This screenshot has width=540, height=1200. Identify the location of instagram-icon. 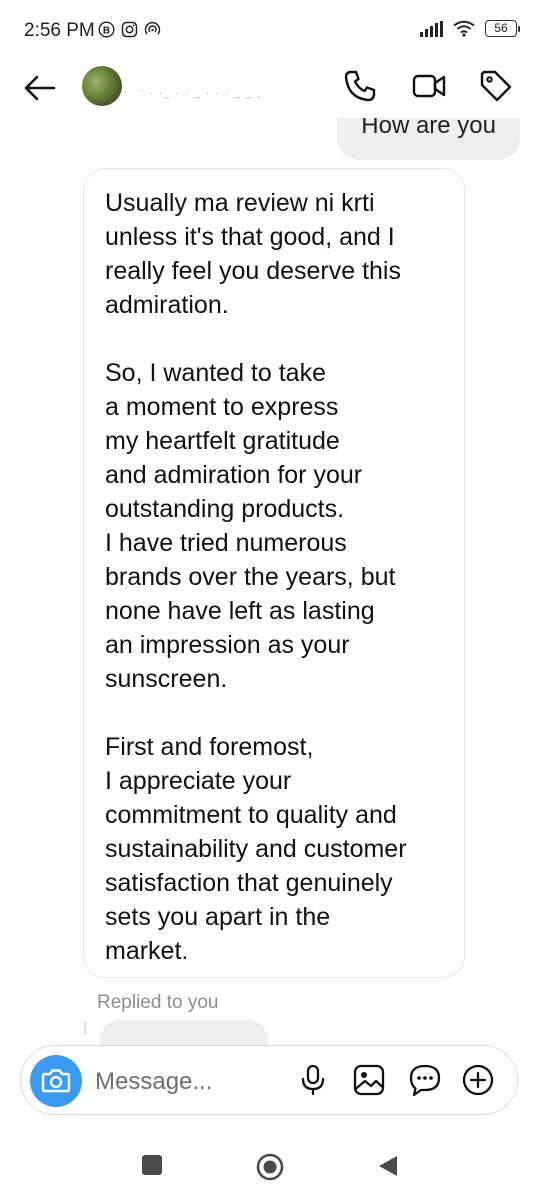
(129, 29).